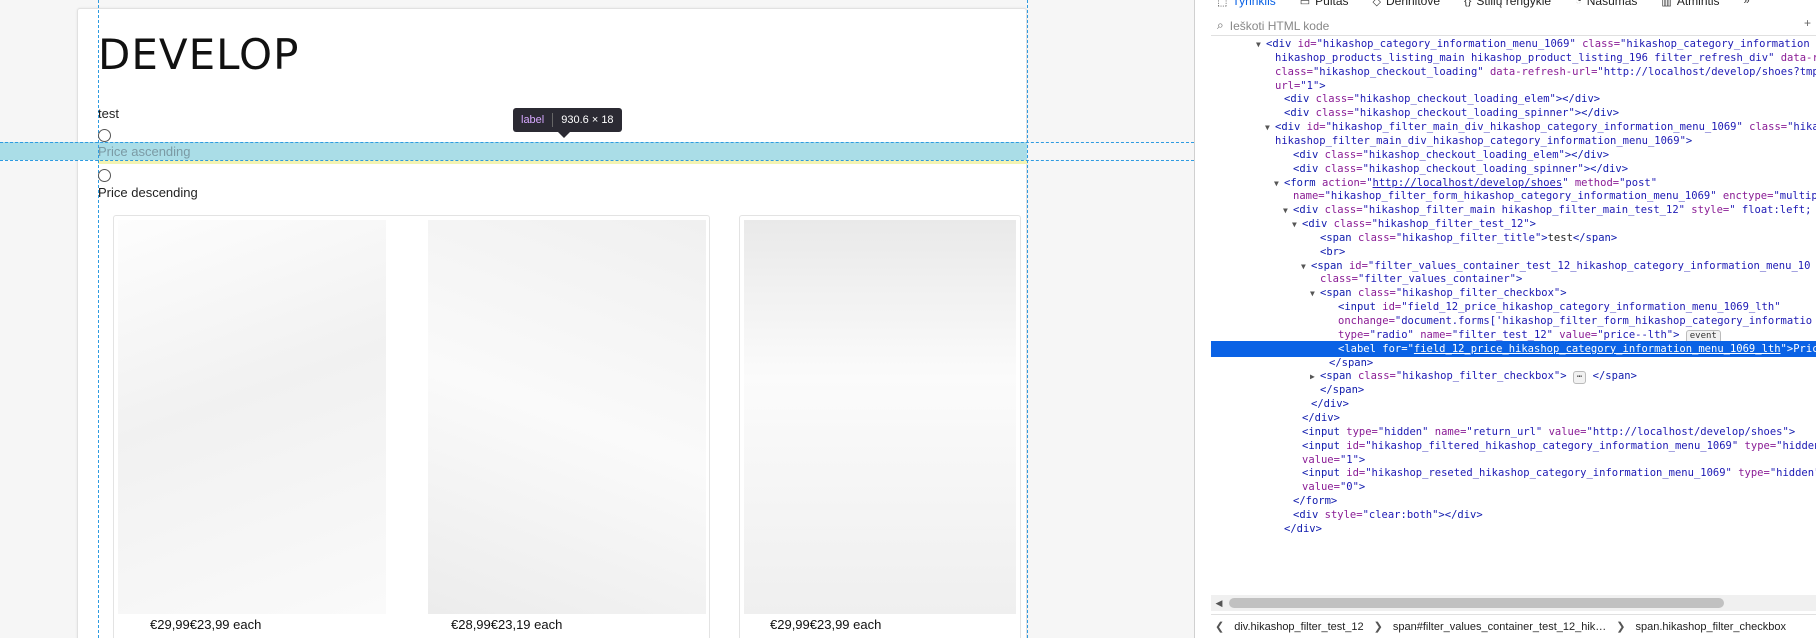  What do you see at coordinates (597, 142) in the screenshot?
I see `inspector-guide-top` at bounding box center [597, 142].